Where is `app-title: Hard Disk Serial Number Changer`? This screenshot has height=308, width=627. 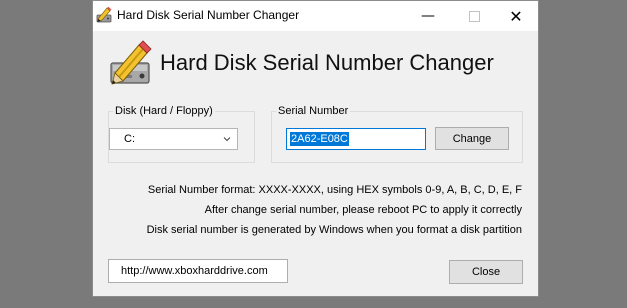 app-title: Hard Disk Serial Number Changer is located at coordinates (327, 62).